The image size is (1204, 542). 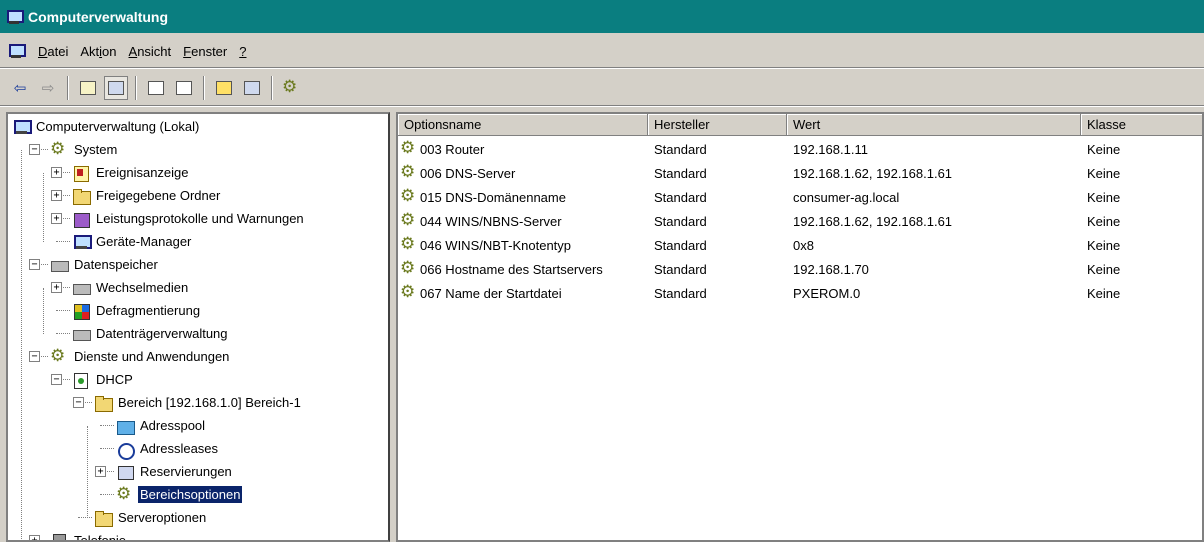 What do you see at coordinates (242, 51) in the screenshot?
I see `menu-help: ?` at bounding box center [242, 51].